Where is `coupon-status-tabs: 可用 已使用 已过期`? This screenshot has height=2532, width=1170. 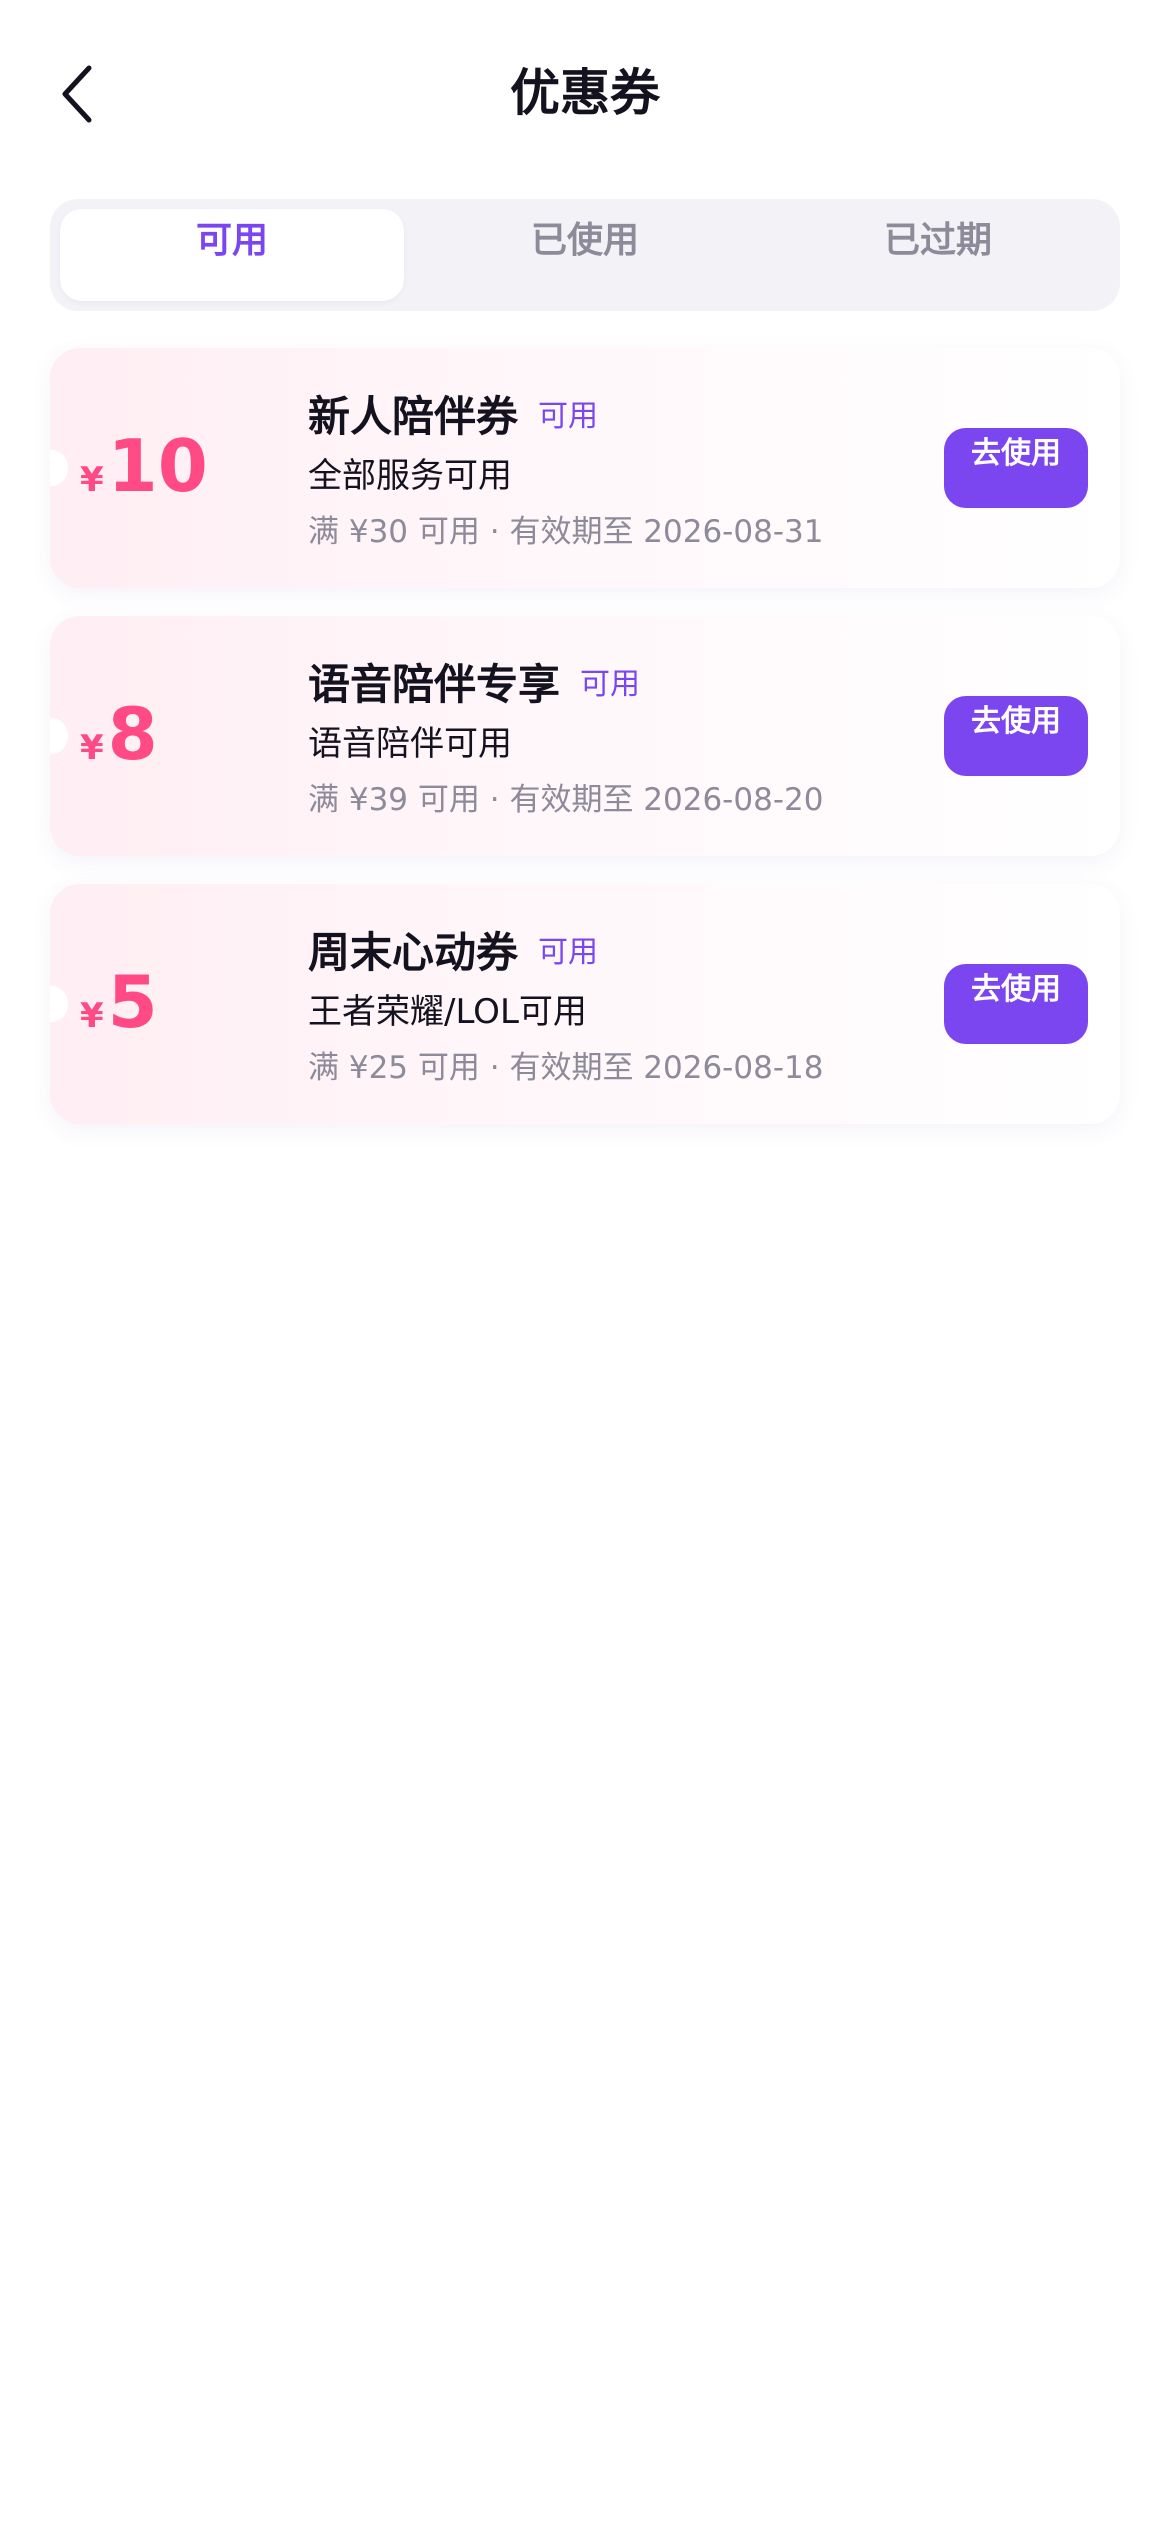
coupon-status-tabs: 可用 已使用 已过期 is located at coordinates (585, 255).